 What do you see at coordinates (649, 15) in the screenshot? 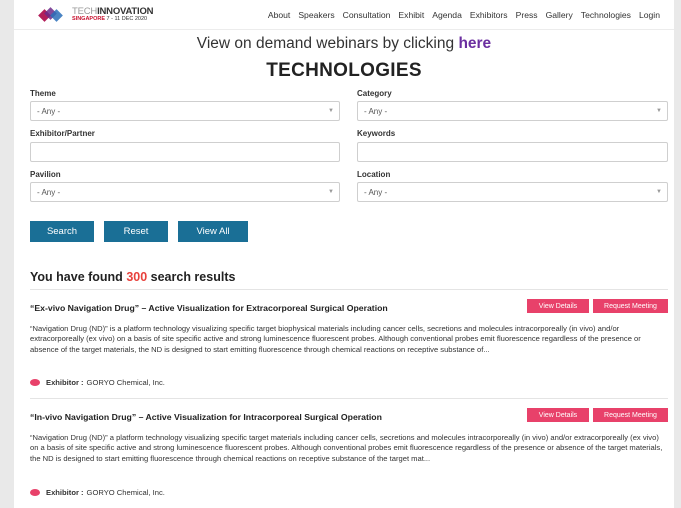
I see `nav-login: Login` at bounding box center [649, 15].